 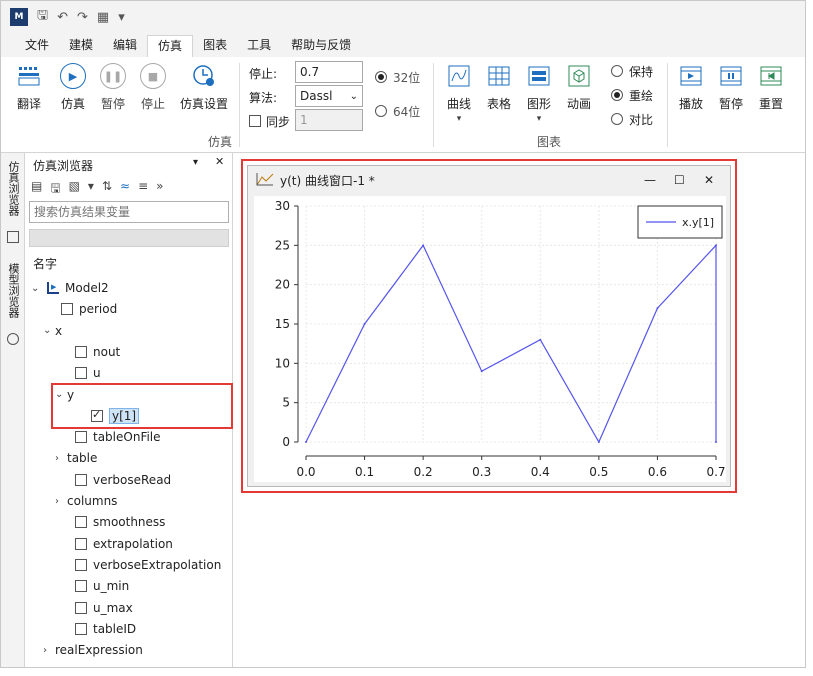 What do you see at coordinates (103, 17) in the screenshot?
I see `grid-icon: ▦` at bounding box center [103, 17].